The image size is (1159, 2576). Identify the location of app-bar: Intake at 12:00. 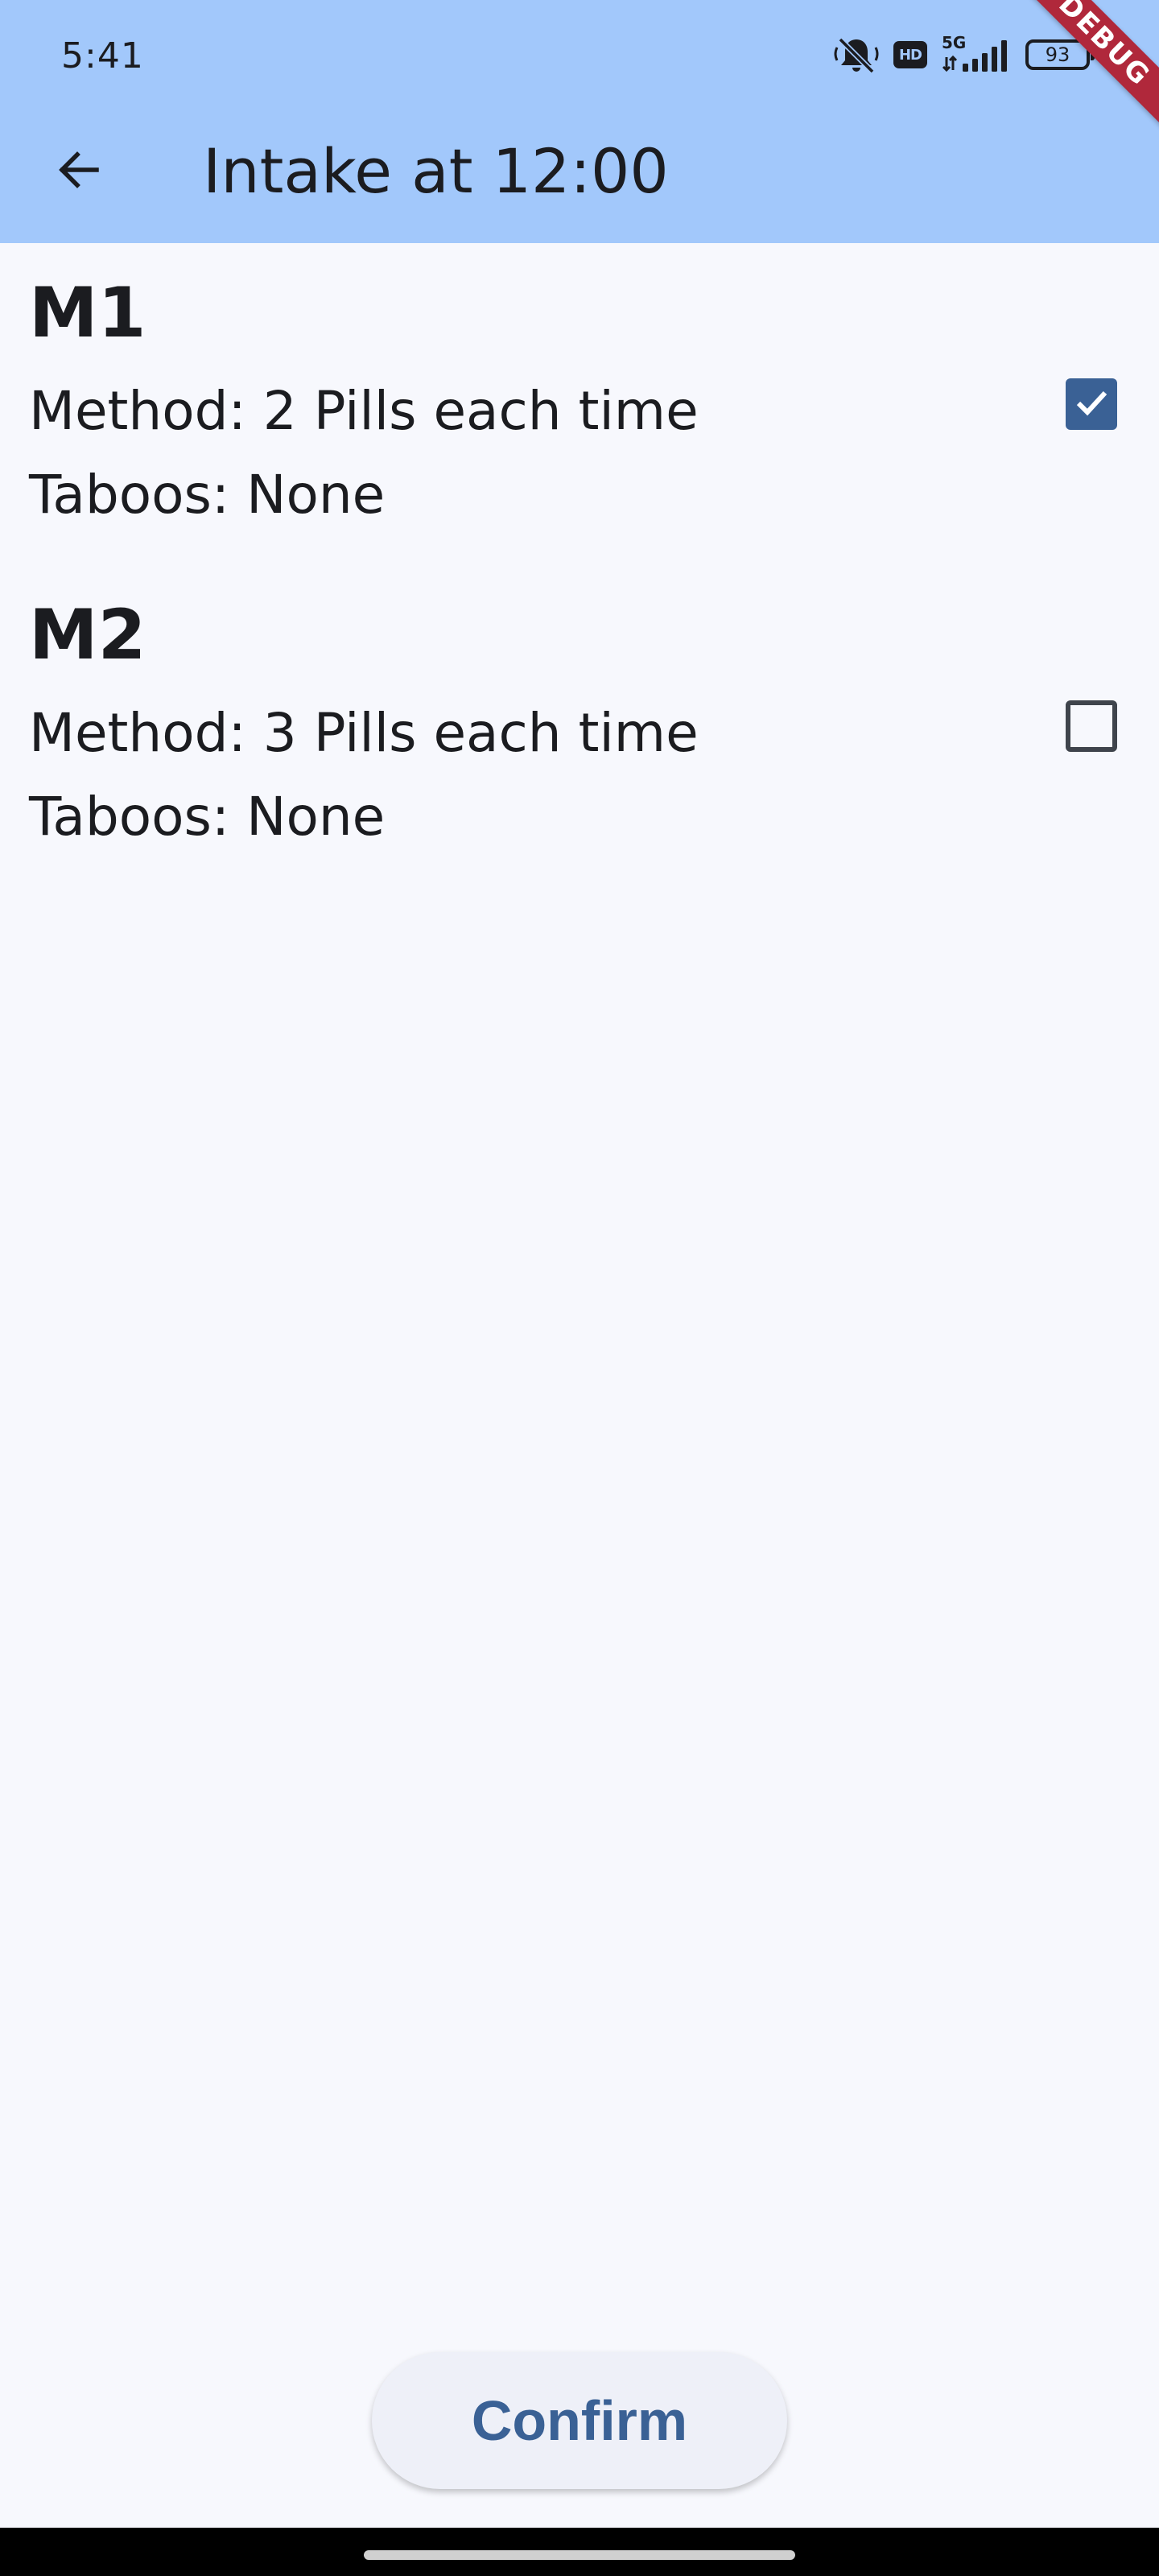
(579, 178).